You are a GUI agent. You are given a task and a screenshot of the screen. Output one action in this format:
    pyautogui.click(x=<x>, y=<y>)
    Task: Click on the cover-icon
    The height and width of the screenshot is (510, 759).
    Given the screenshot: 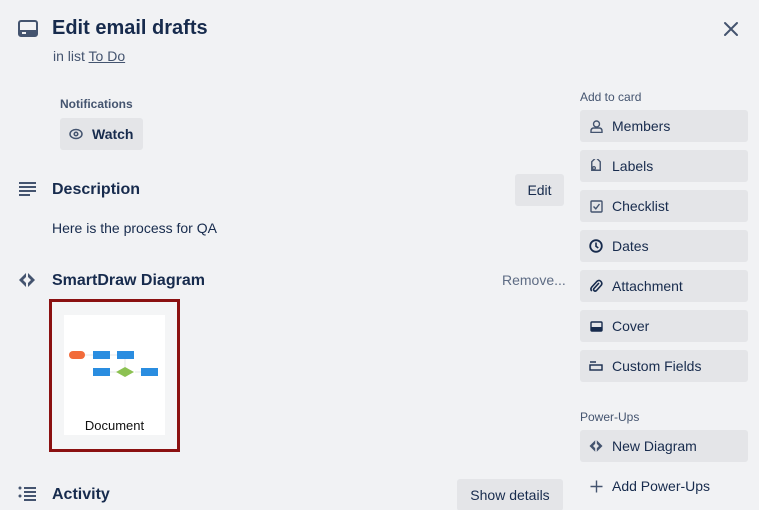 What is the action you would take?
    pyautogui.click(x=596, y=326)
    